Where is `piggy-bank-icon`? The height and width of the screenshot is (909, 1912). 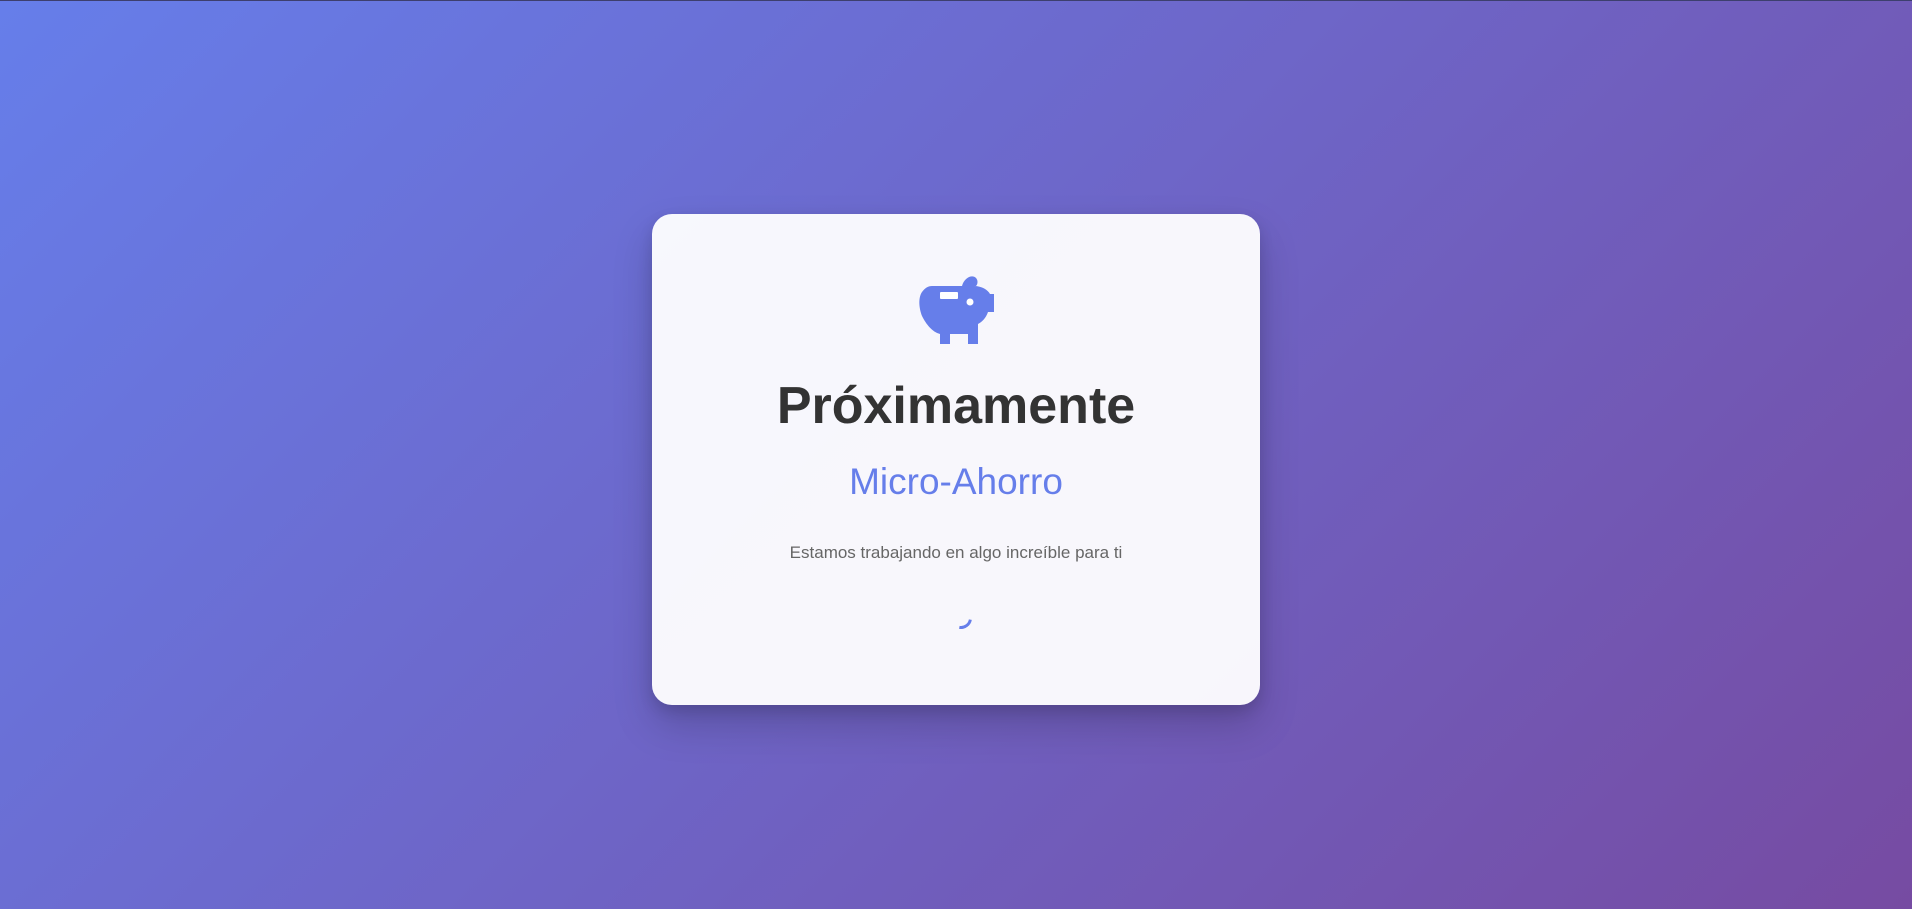
piggy-bank-icon is located at coordinates (956, 310).